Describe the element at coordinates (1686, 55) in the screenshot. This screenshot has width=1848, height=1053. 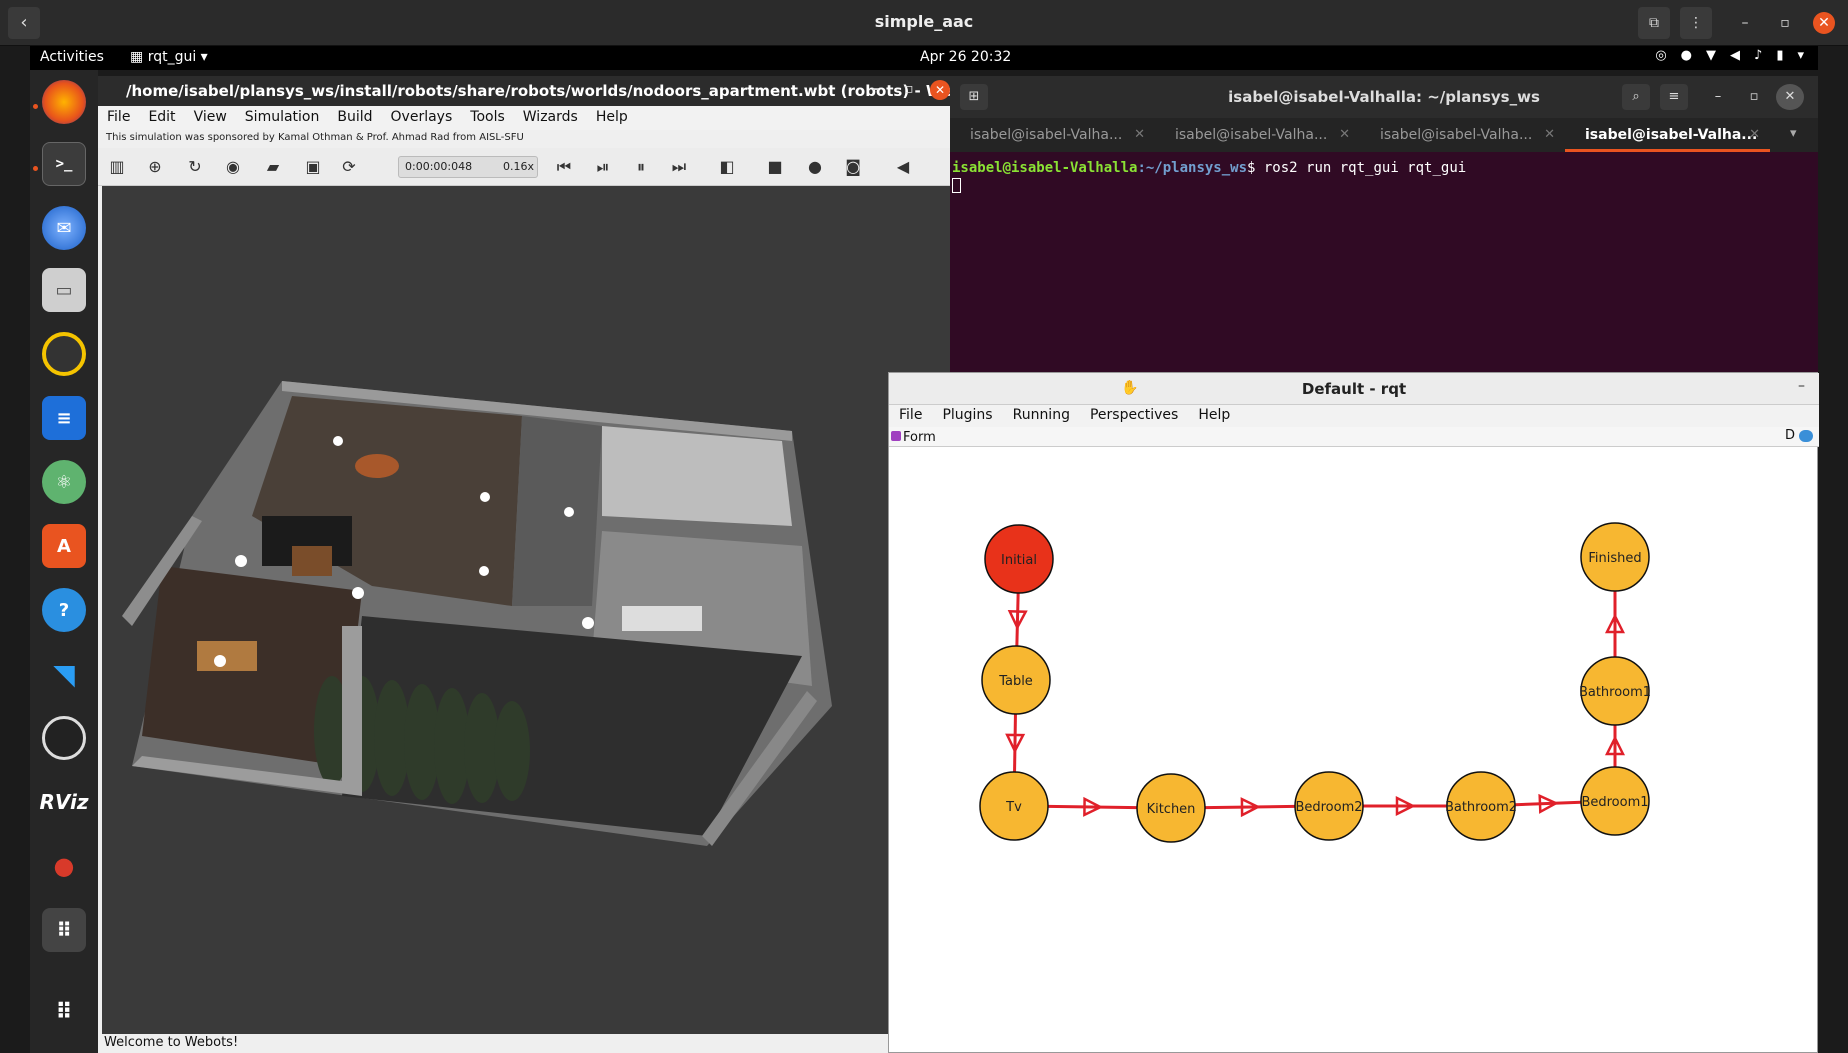
I see `extension-icon: ●` at that location.